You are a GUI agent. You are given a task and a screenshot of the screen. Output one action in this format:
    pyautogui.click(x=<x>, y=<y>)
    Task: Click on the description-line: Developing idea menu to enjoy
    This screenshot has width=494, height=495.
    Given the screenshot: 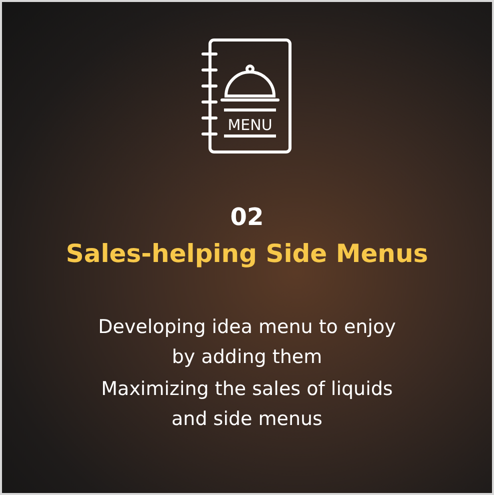 What is the action you would take?
    pyautogui.click(x=247, y=327)
    